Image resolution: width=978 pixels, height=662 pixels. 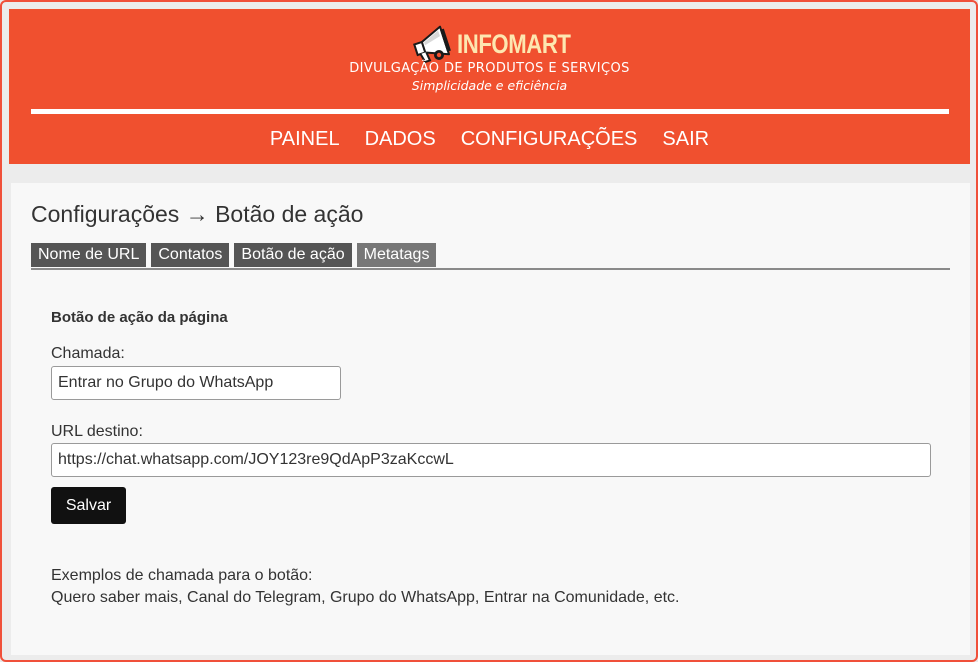 What do you see at coordinates (491, 460) in the screenshot?
I see `url-input` at bounding box center [491, 460].